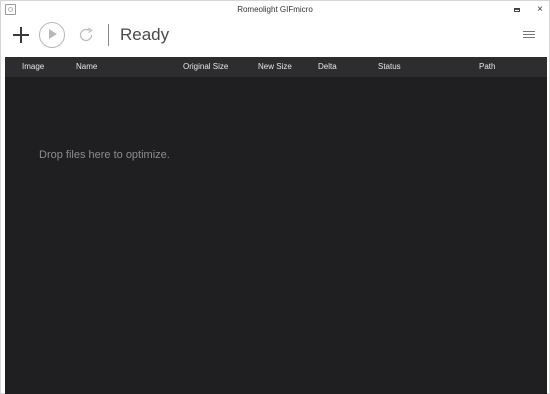  I want to click on close-icon: ×, so click(540, 9).